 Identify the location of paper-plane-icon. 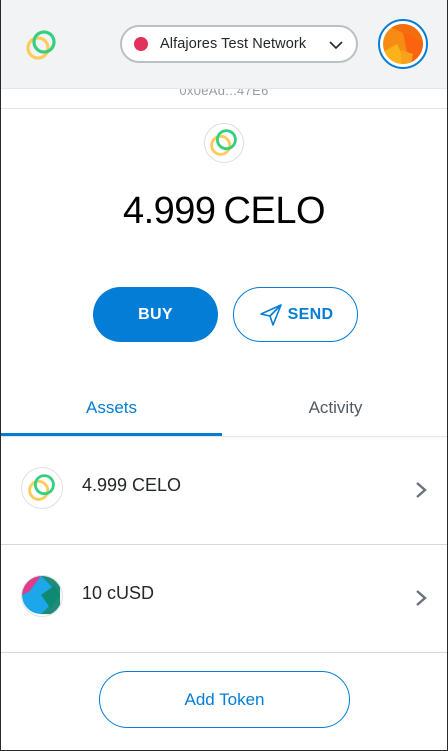
(270, 314).